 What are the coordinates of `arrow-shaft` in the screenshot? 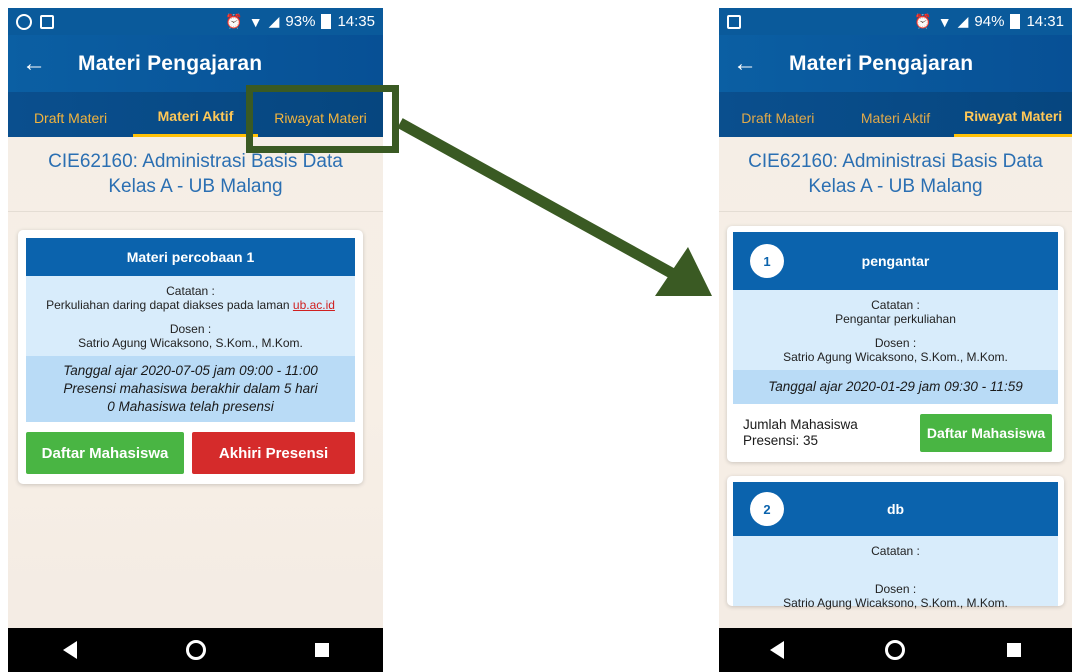 It's located at (537, 199).